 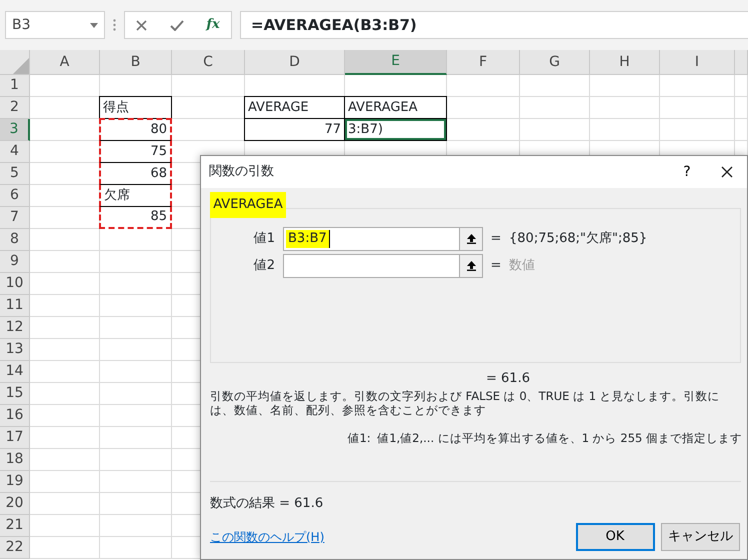 I want to click on row-header: 1, so click(x=15, y=86).